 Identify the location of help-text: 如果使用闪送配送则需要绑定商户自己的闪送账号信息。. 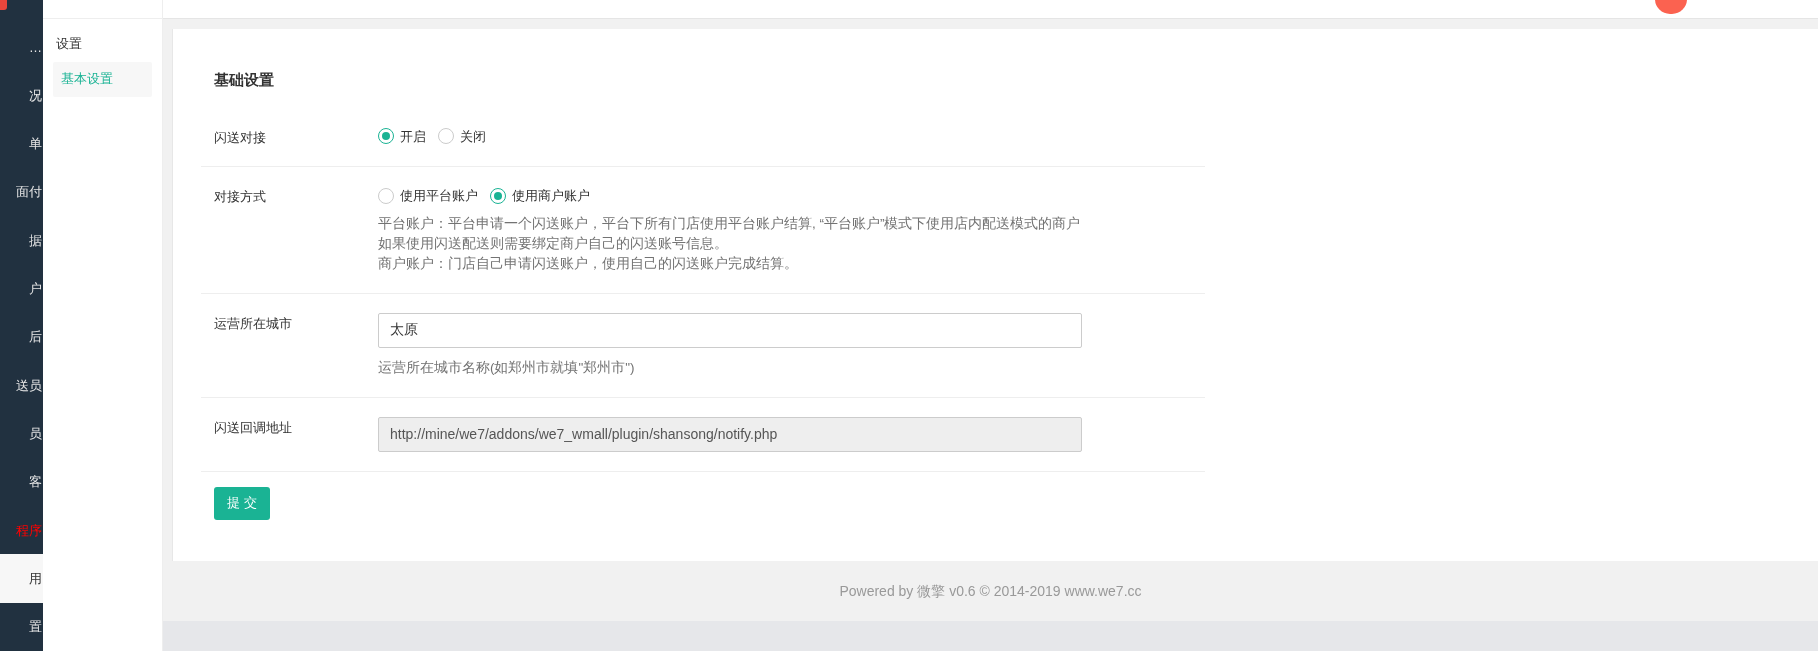
(553, 243).